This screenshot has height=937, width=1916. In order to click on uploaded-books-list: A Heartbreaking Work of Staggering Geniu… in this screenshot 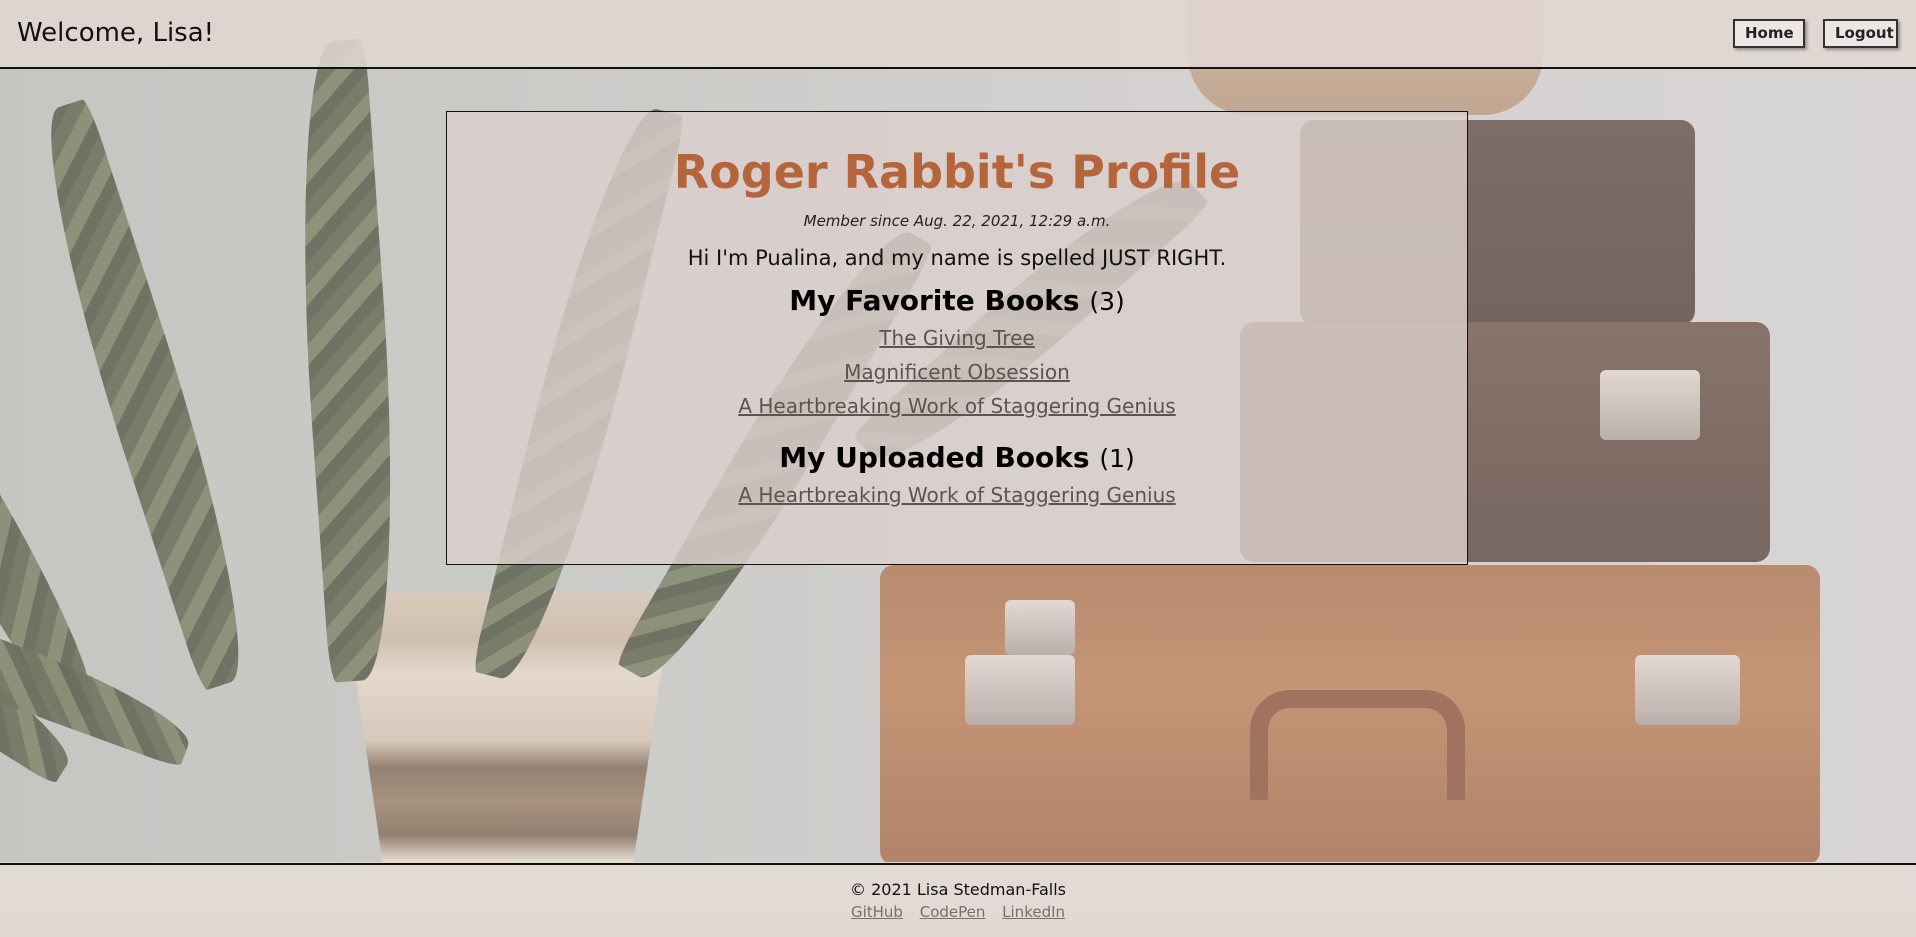, I will do `click(957, 495)`.